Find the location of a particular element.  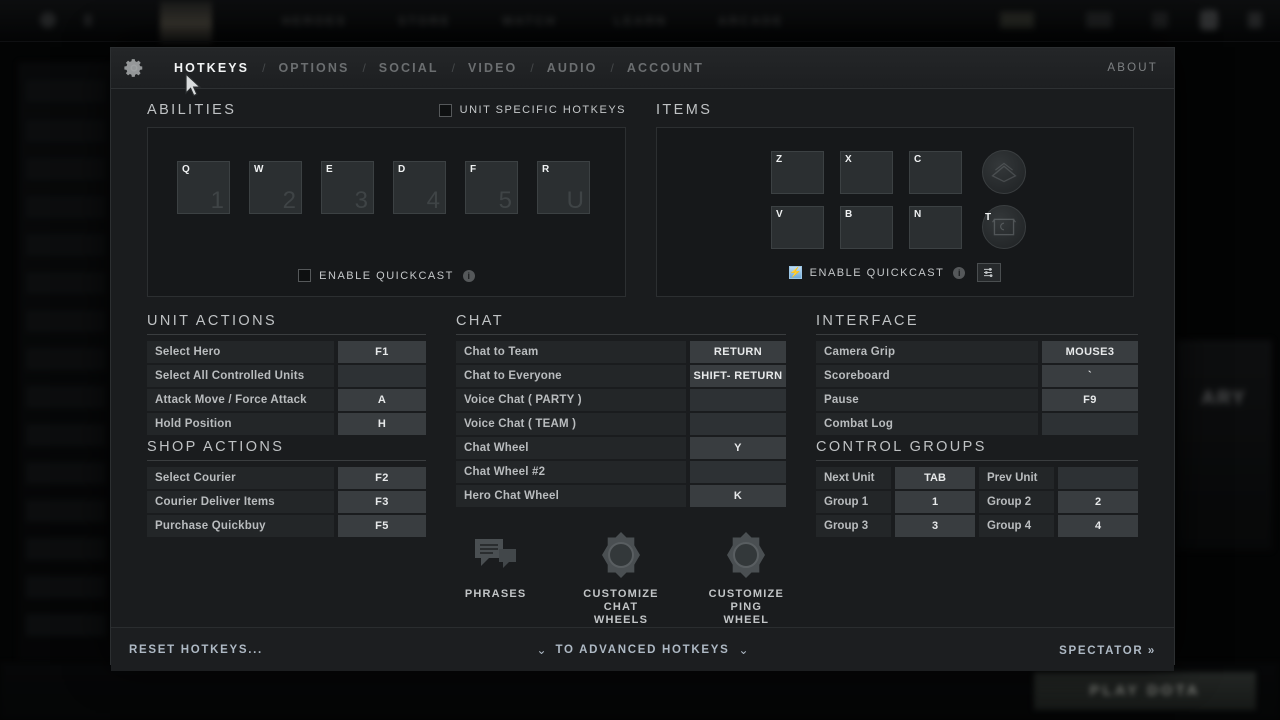

cg-label-group-4: Group 4 is located at coordinates (1016, 526).